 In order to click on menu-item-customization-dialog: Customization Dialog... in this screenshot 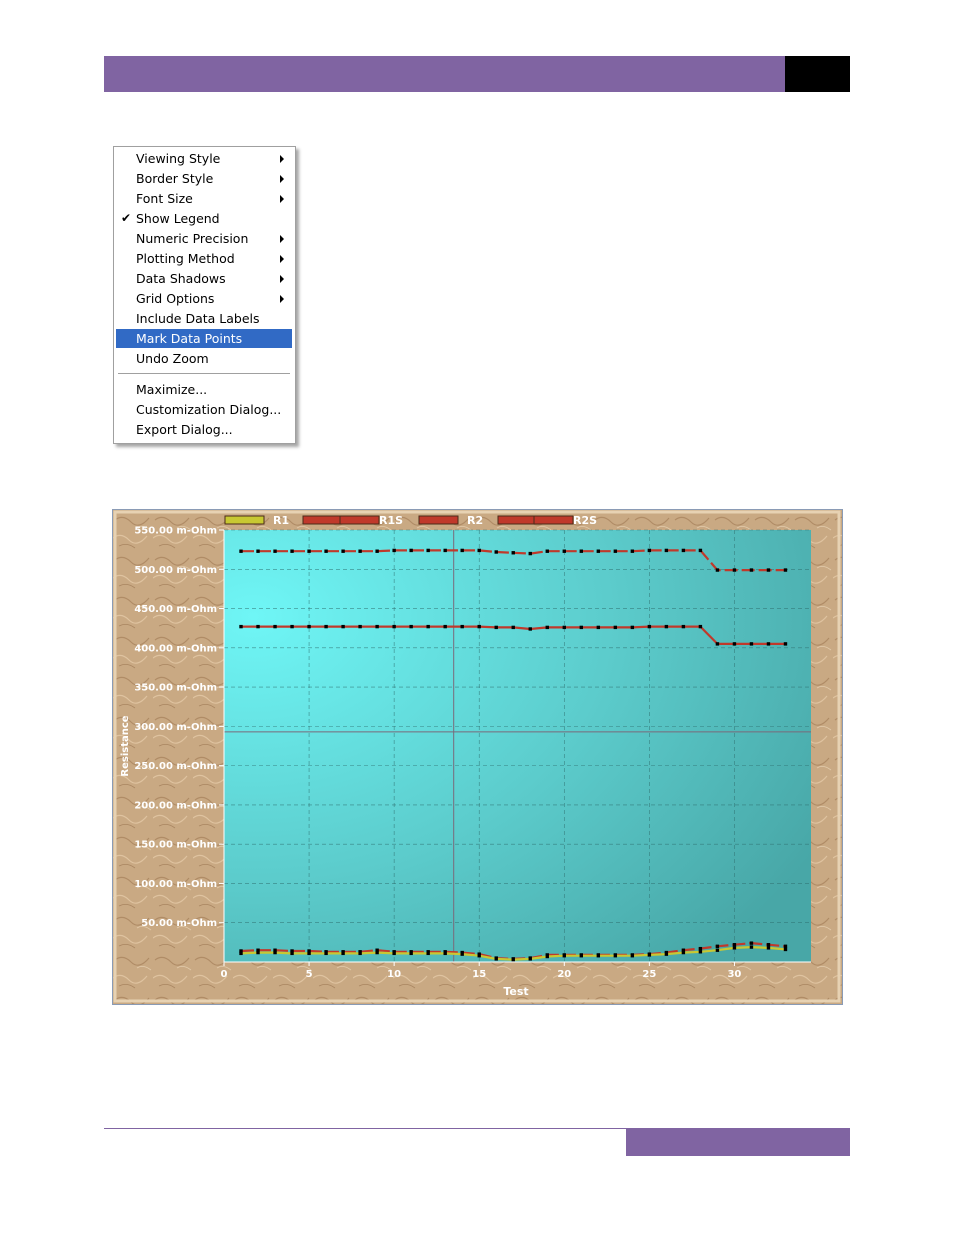, I will do `click(204, 409)`.